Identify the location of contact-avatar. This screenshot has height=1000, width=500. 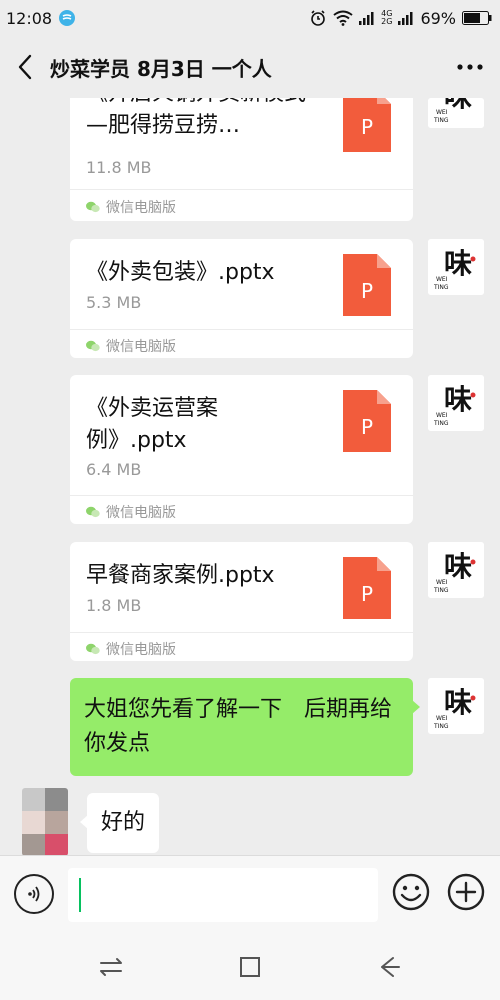
(45, 821).